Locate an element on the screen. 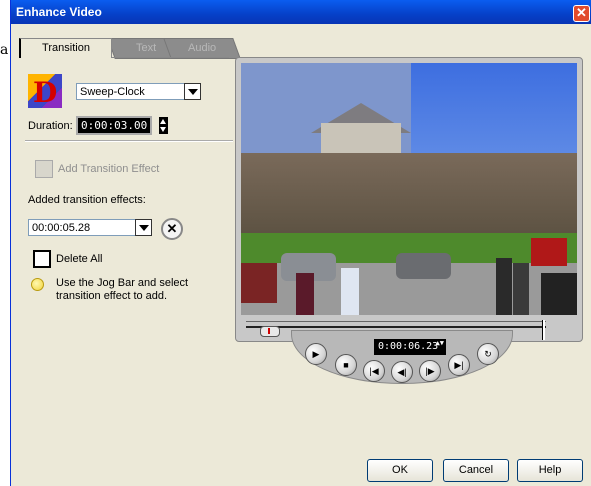 Image resolution: width=591 pixels, height=486 pixels. add-transition-effect-button: Add Transition Effect is located at coordinates (108, 169).